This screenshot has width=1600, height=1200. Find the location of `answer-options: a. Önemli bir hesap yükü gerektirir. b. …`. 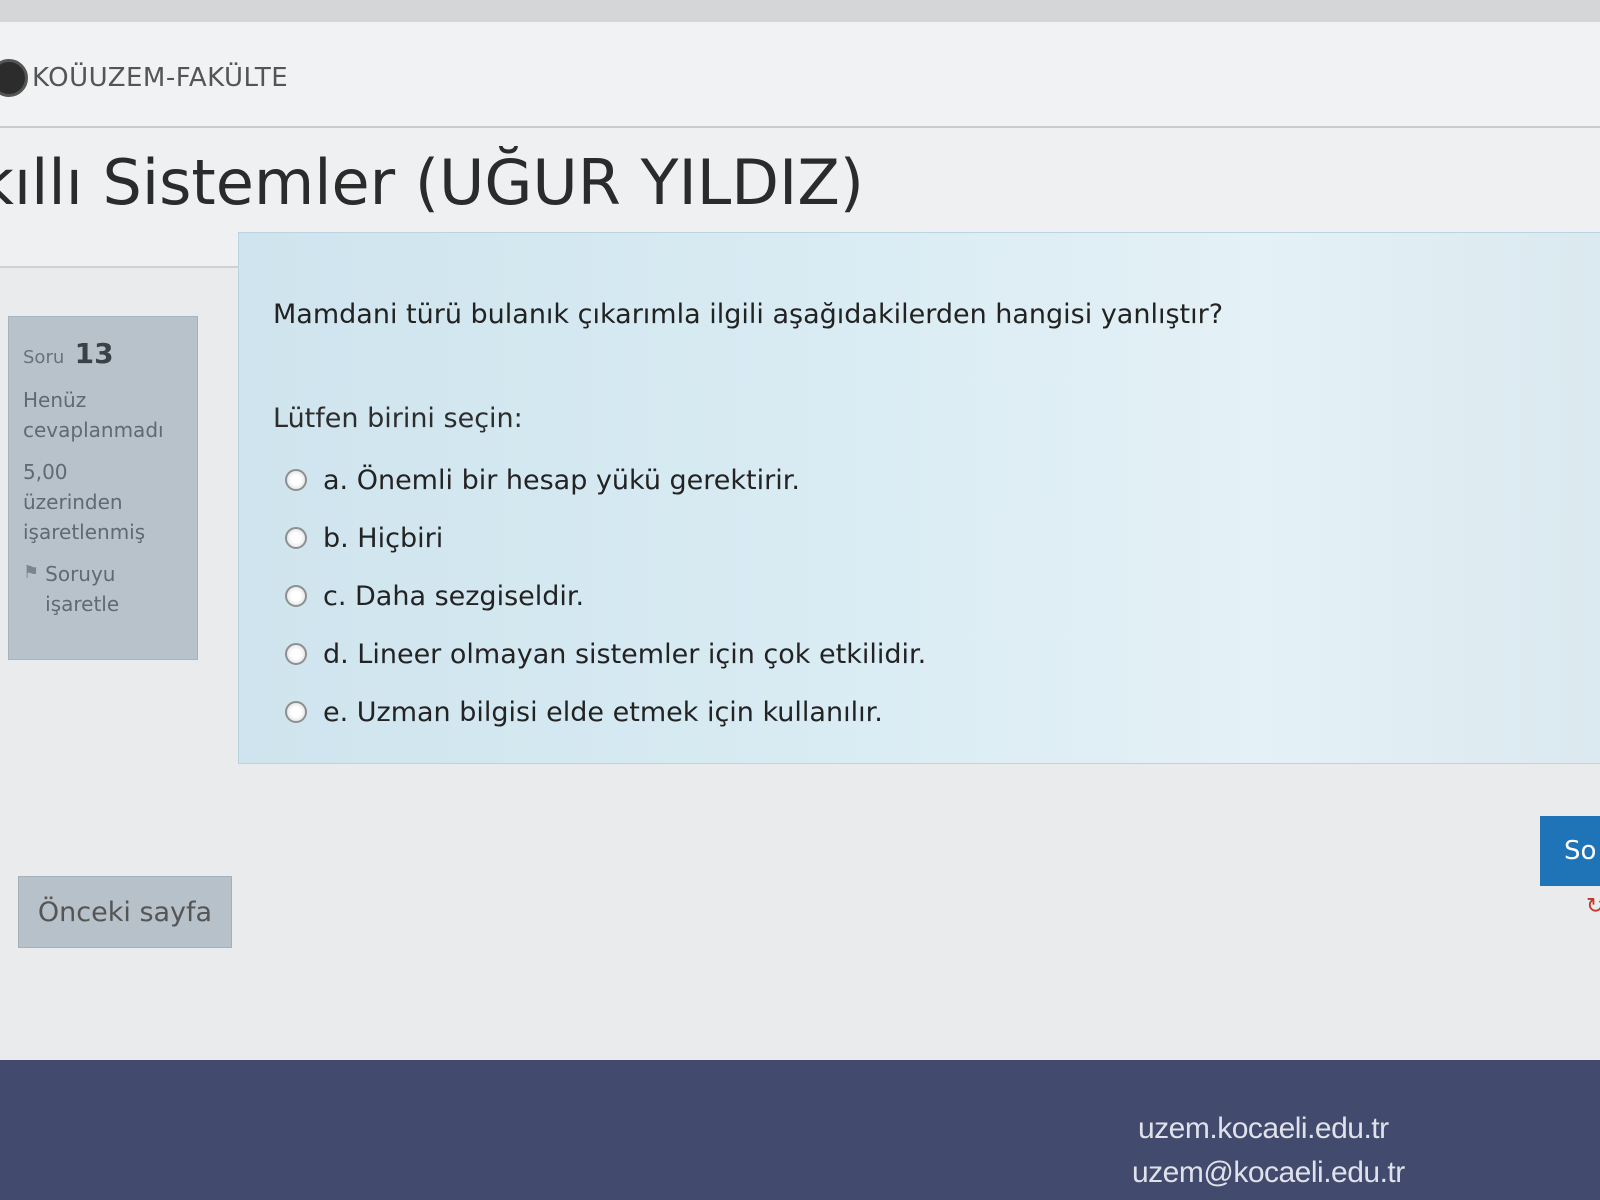

answer-options: a. Önemli bir hesap yükü gerektirir. b. … is located at coordinates (605, 596).